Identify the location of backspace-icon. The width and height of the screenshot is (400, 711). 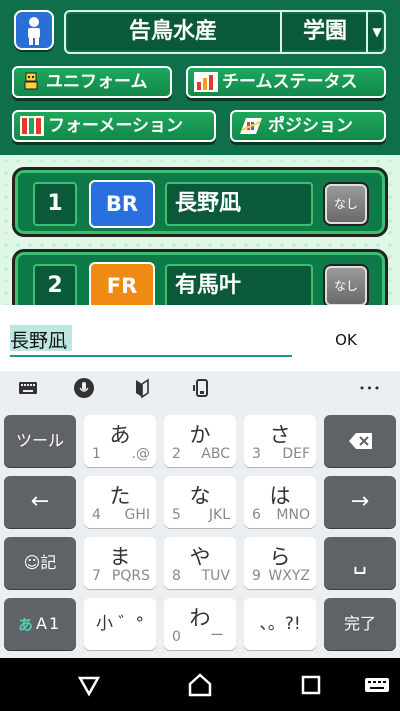
(360, 441).